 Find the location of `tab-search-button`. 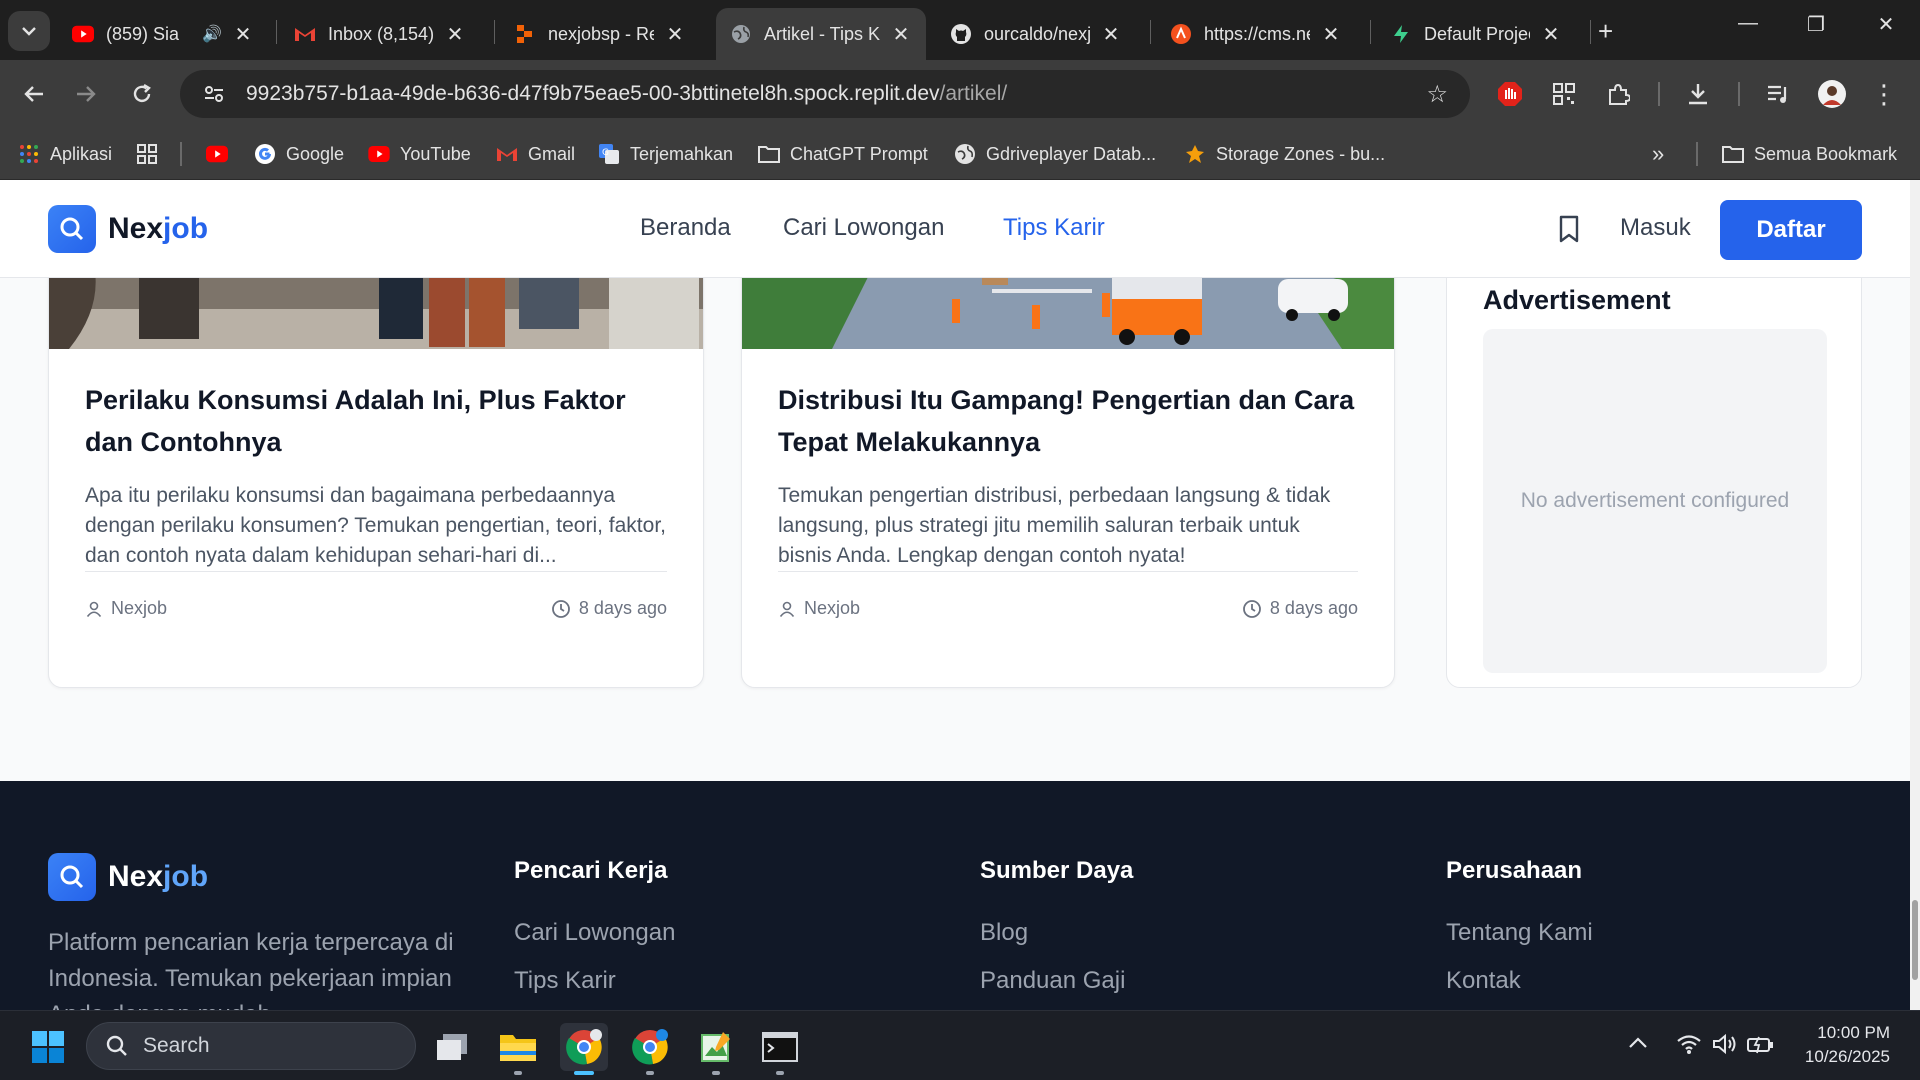

tab-search-button is located at coordinates (29, 31).